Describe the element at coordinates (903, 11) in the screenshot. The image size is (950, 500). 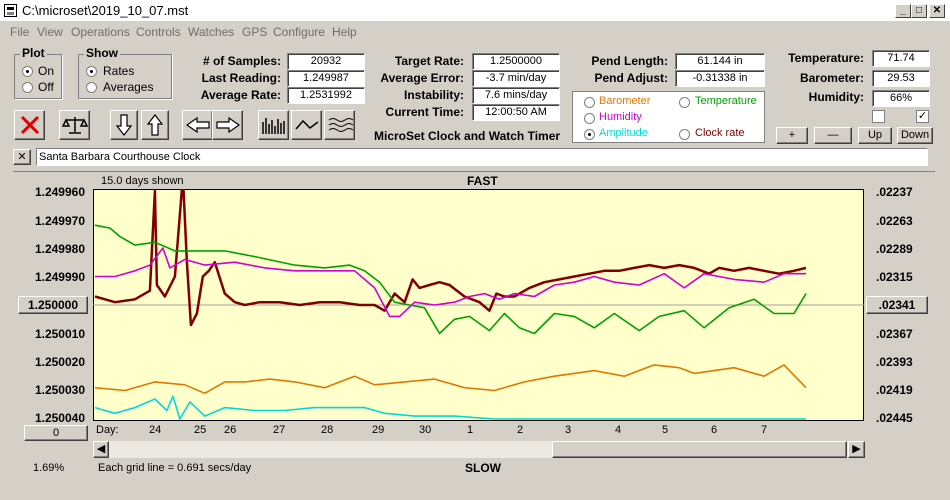
I see `minimize-button: _` at that location.